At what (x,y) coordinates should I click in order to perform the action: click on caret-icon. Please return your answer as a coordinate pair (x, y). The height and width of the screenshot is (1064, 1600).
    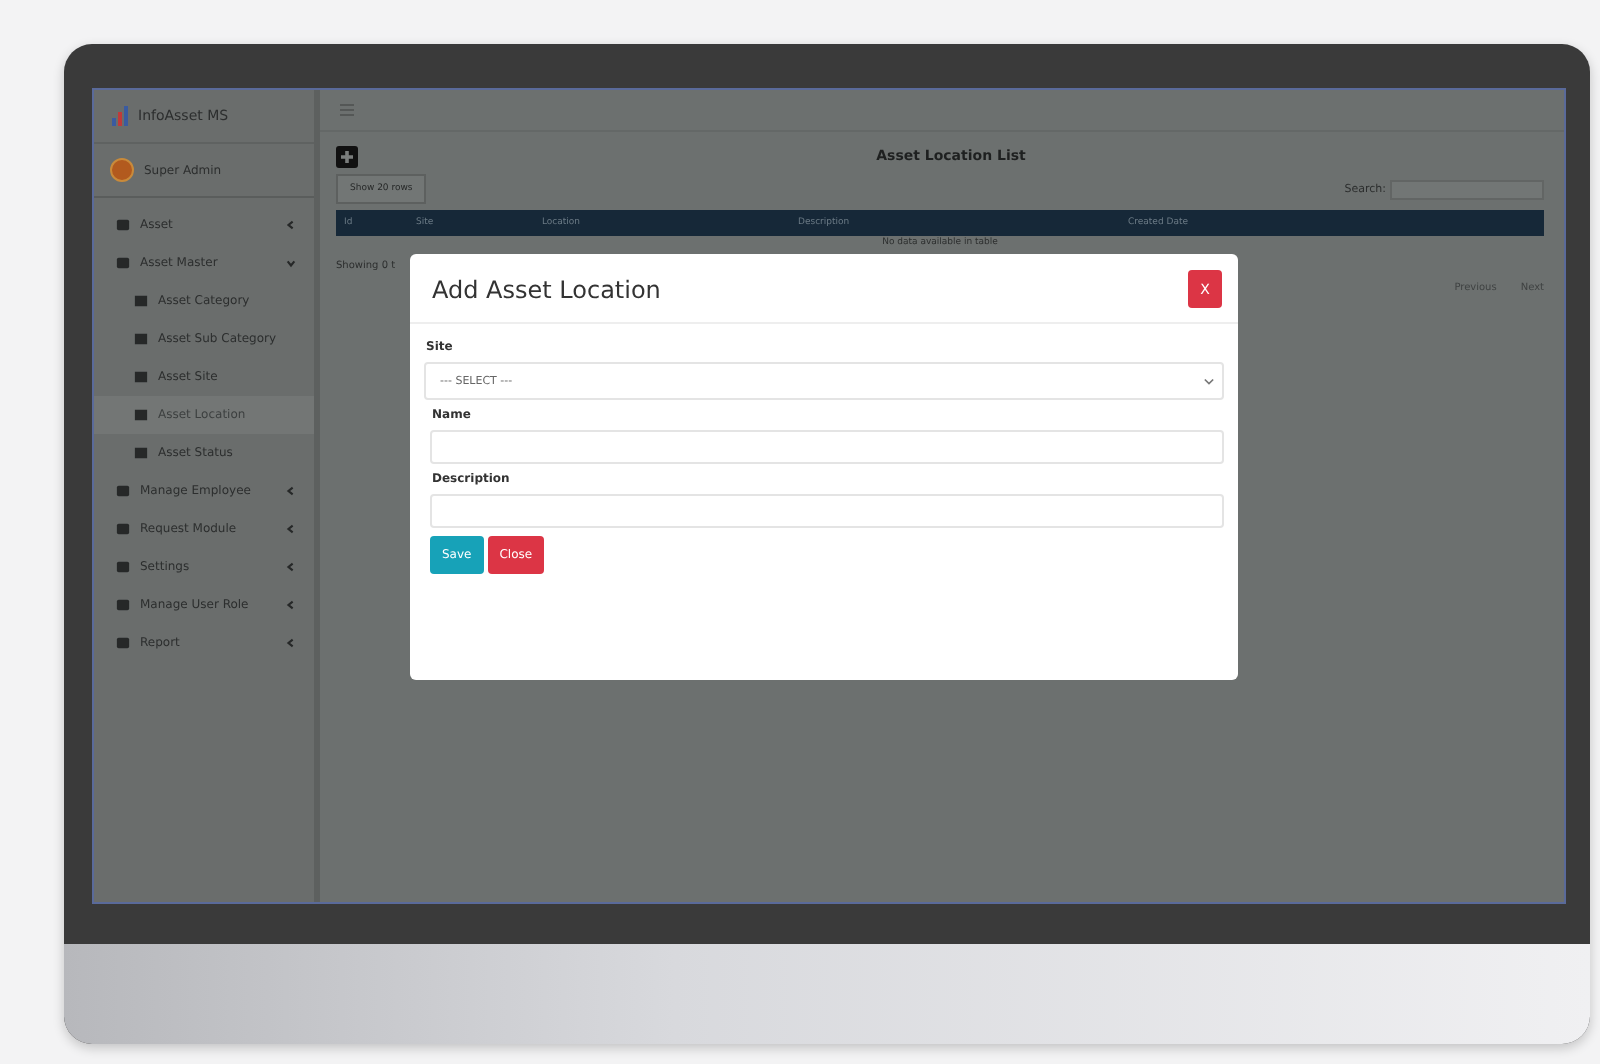
    Looking at the image, I should click on (1209, 381).